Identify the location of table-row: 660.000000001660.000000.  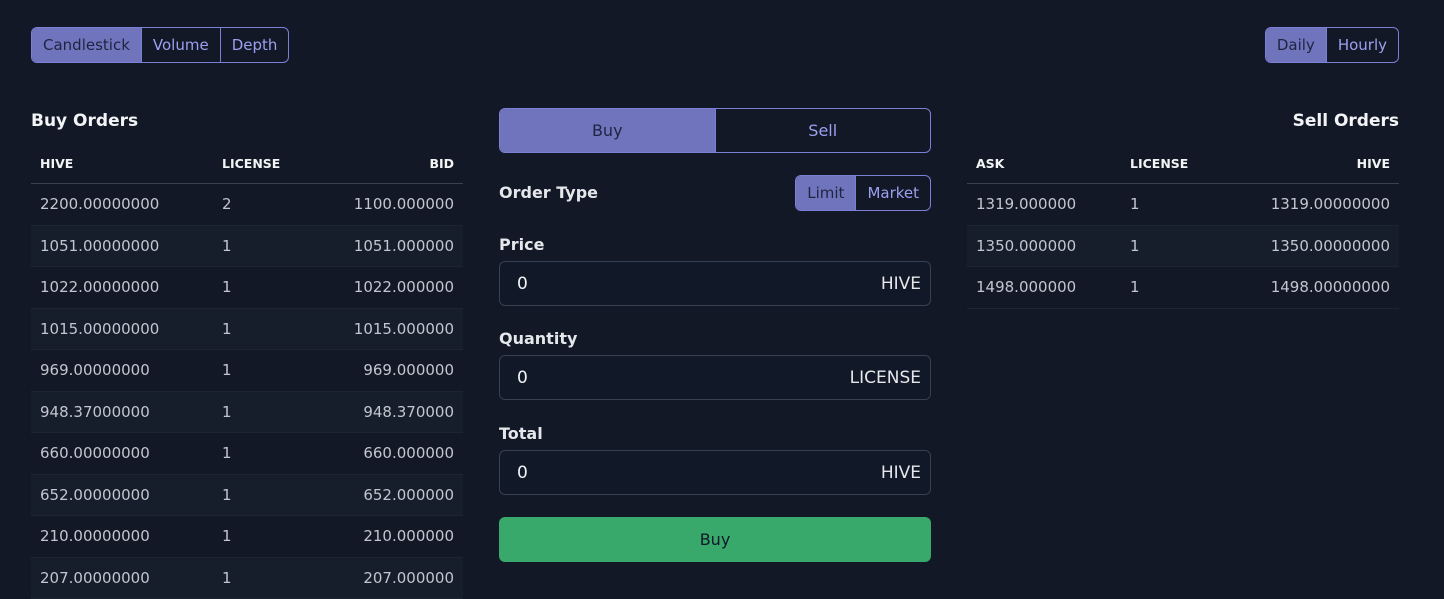
(247, 454).